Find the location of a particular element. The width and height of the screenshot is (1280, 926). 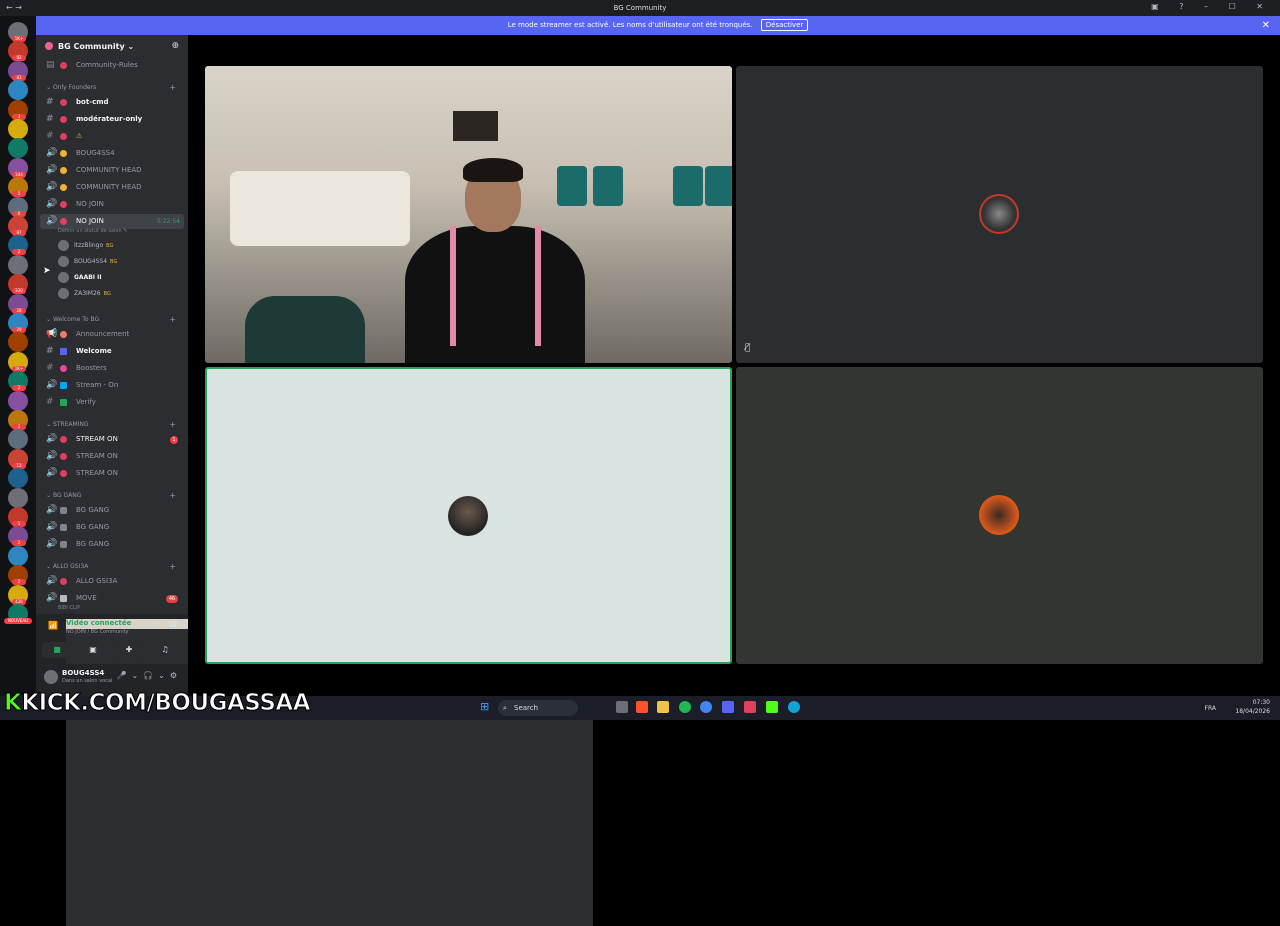

discord-icon is located at coordinates (728, 707).